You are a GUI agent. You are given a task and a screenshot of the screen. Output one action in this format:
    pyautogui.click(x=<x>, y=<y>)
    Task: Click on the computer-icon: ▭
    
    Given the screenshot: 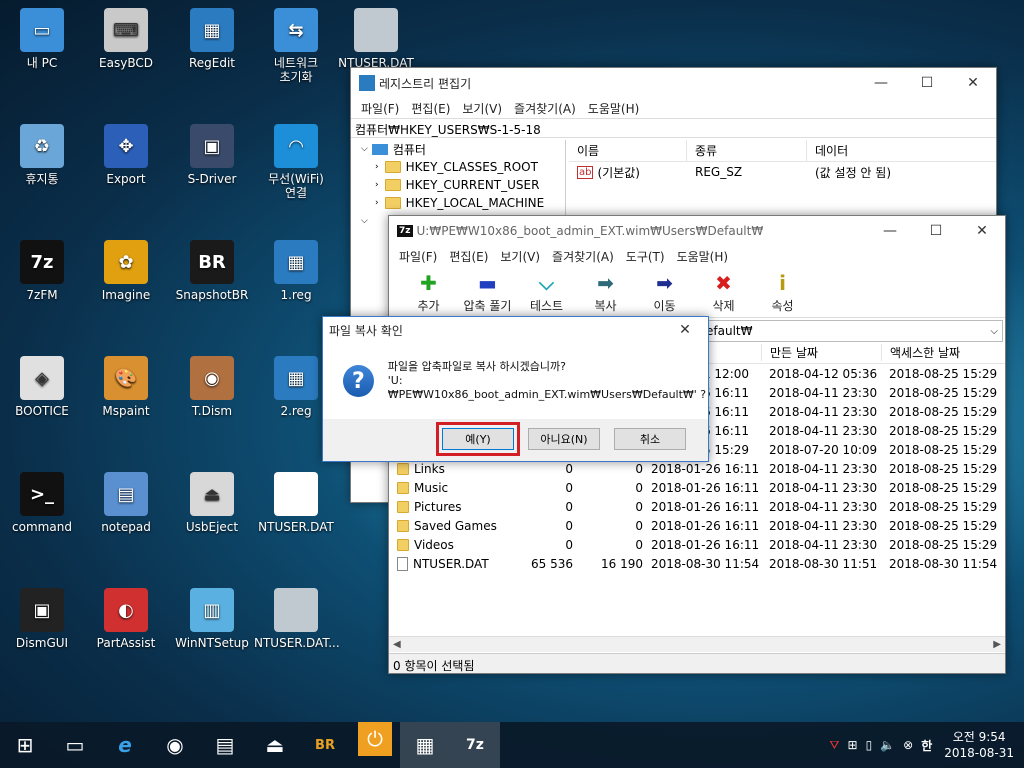 What is the action you would take?
    pyautogui.click(x=75, y=745)
    